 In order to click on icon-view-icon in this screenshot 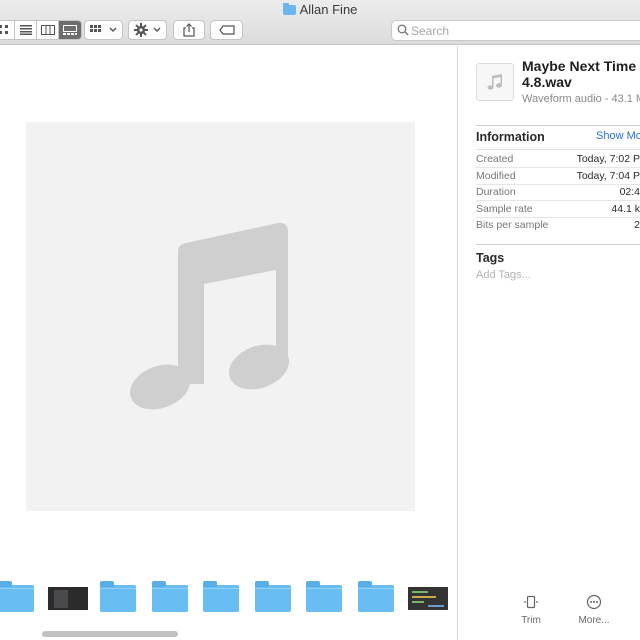, I will do `click(4, 29)`.